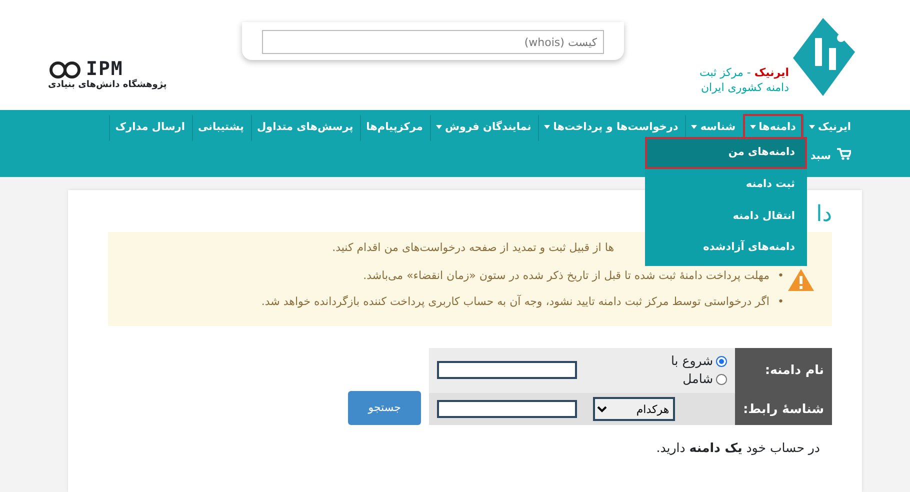  Describe the element at coordinates (660, 361) in the screenshot. I see `radio-option: شروع با` at that location.